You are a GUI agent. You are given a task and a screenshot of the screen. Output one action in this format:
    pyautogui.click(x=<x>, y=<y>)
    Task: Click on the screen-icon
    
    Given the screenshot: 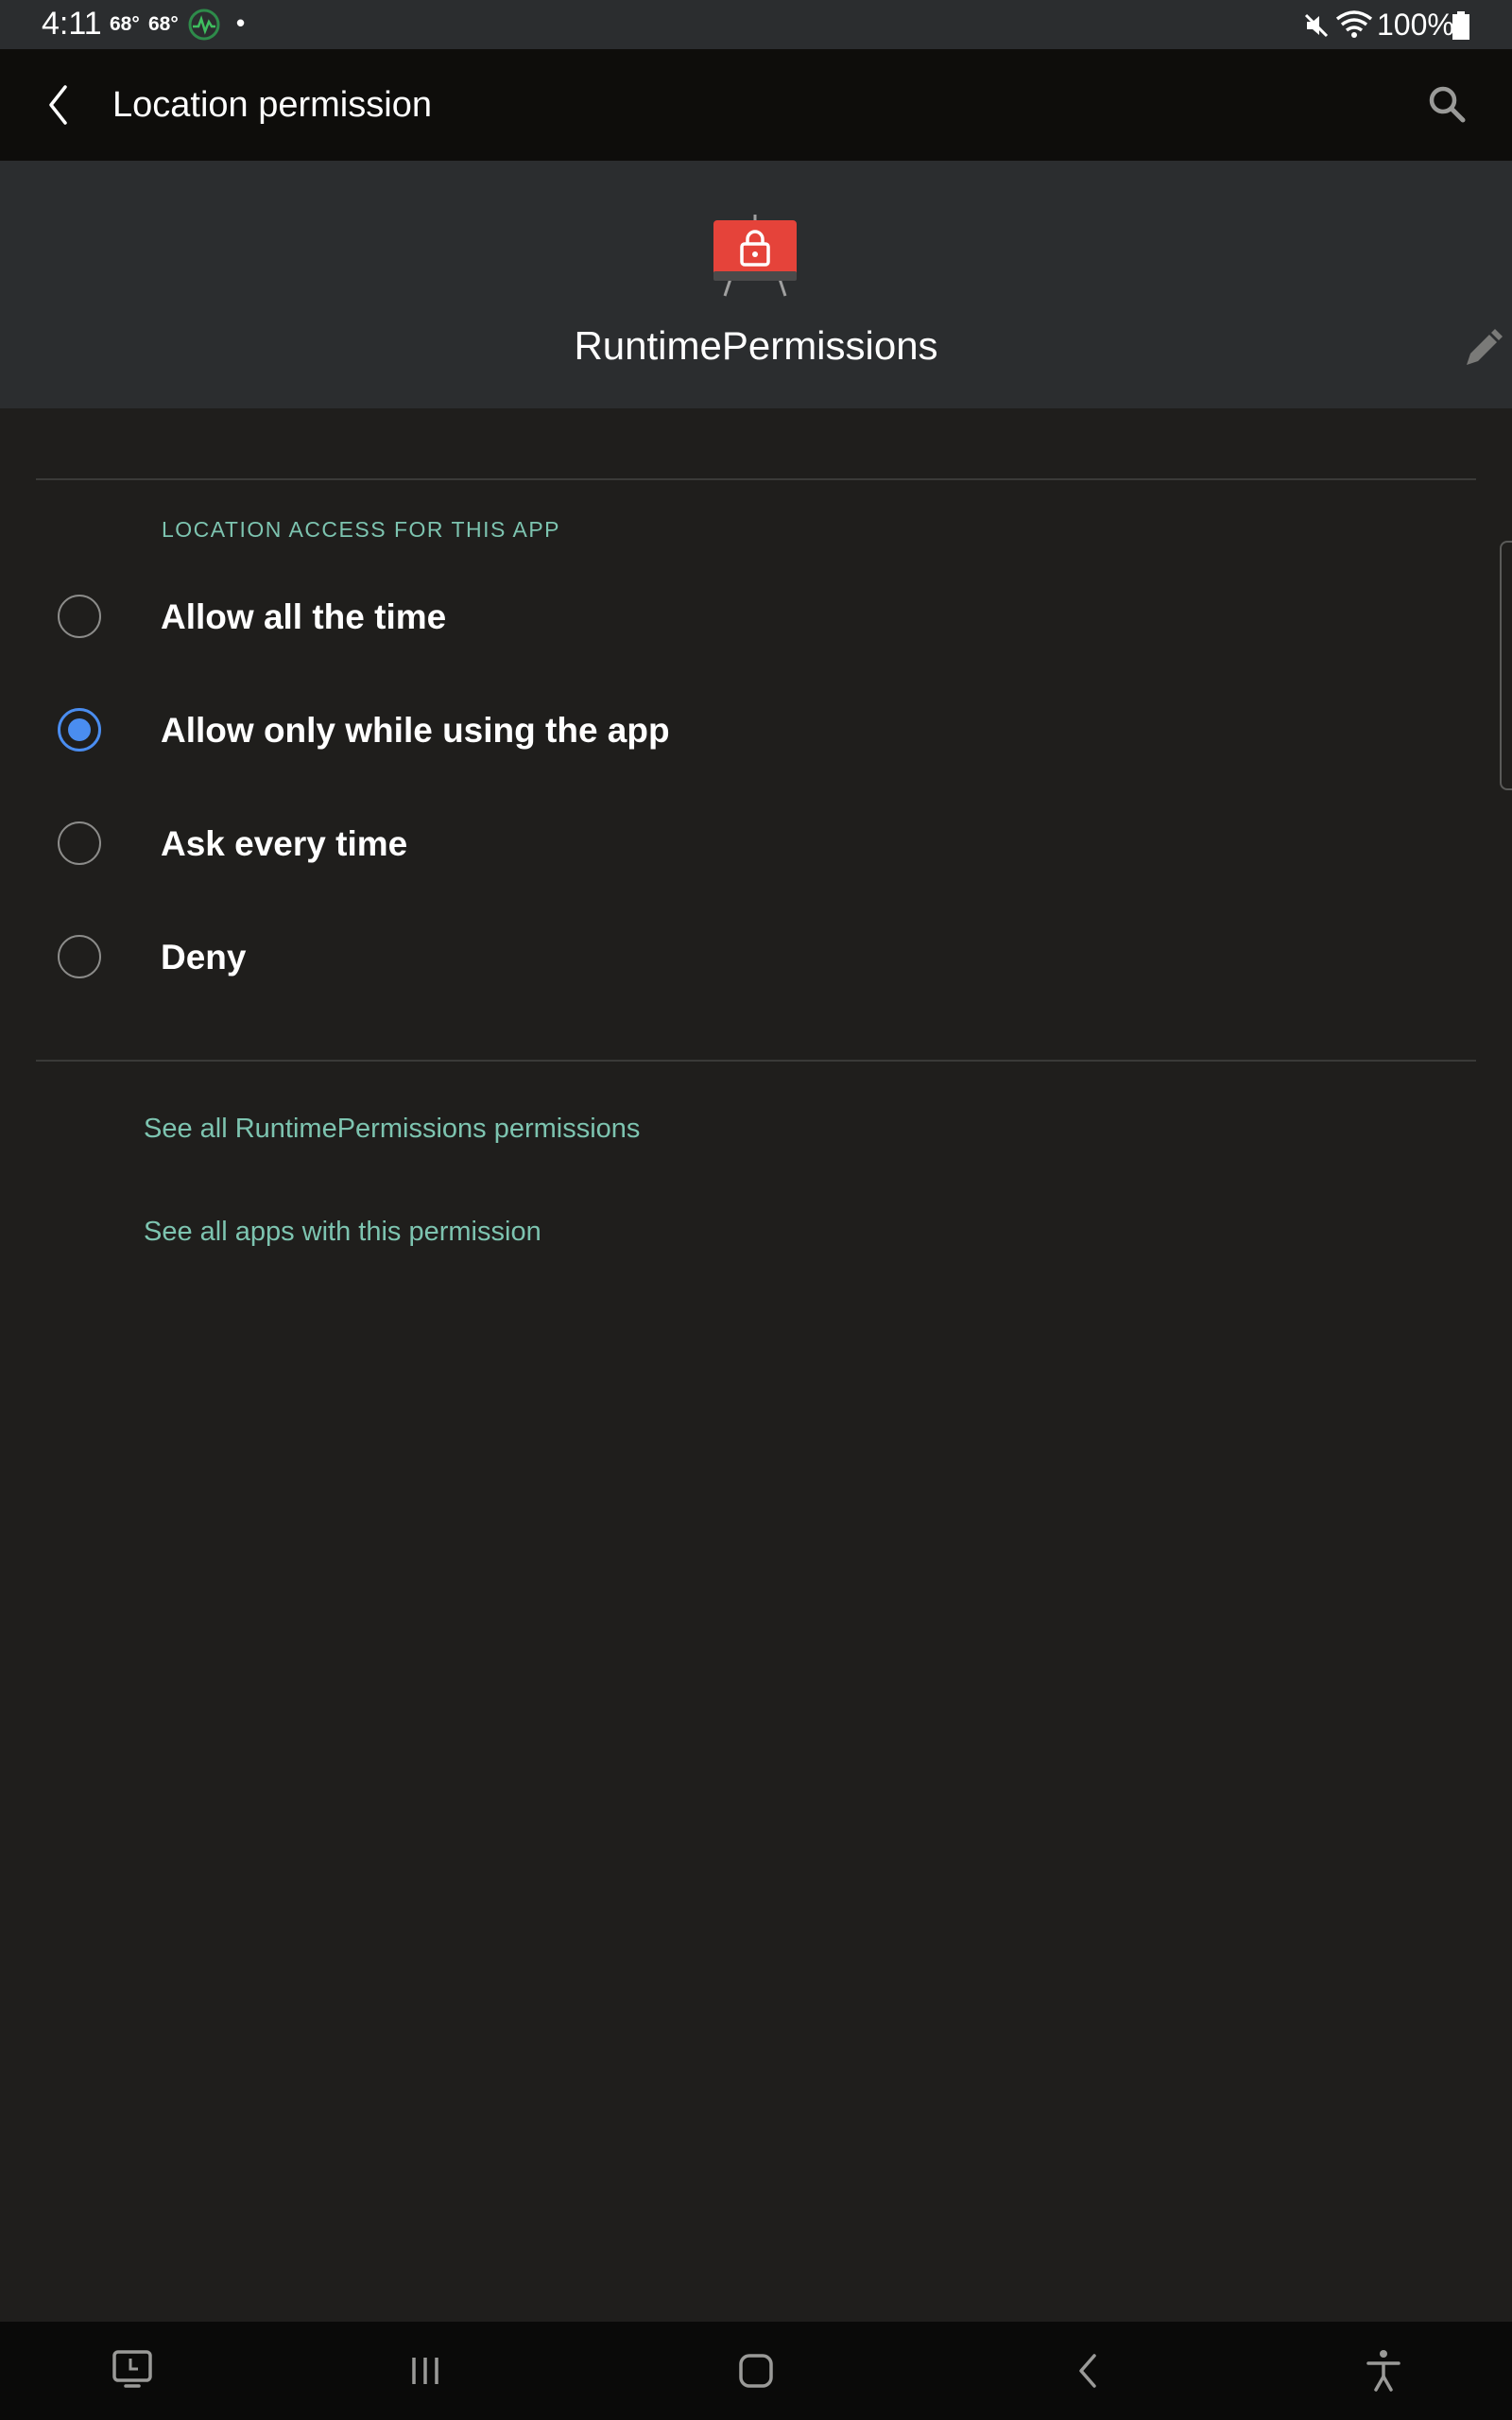 What is the action you would take?
    pyautogui.click(x=132, y=2369)
    